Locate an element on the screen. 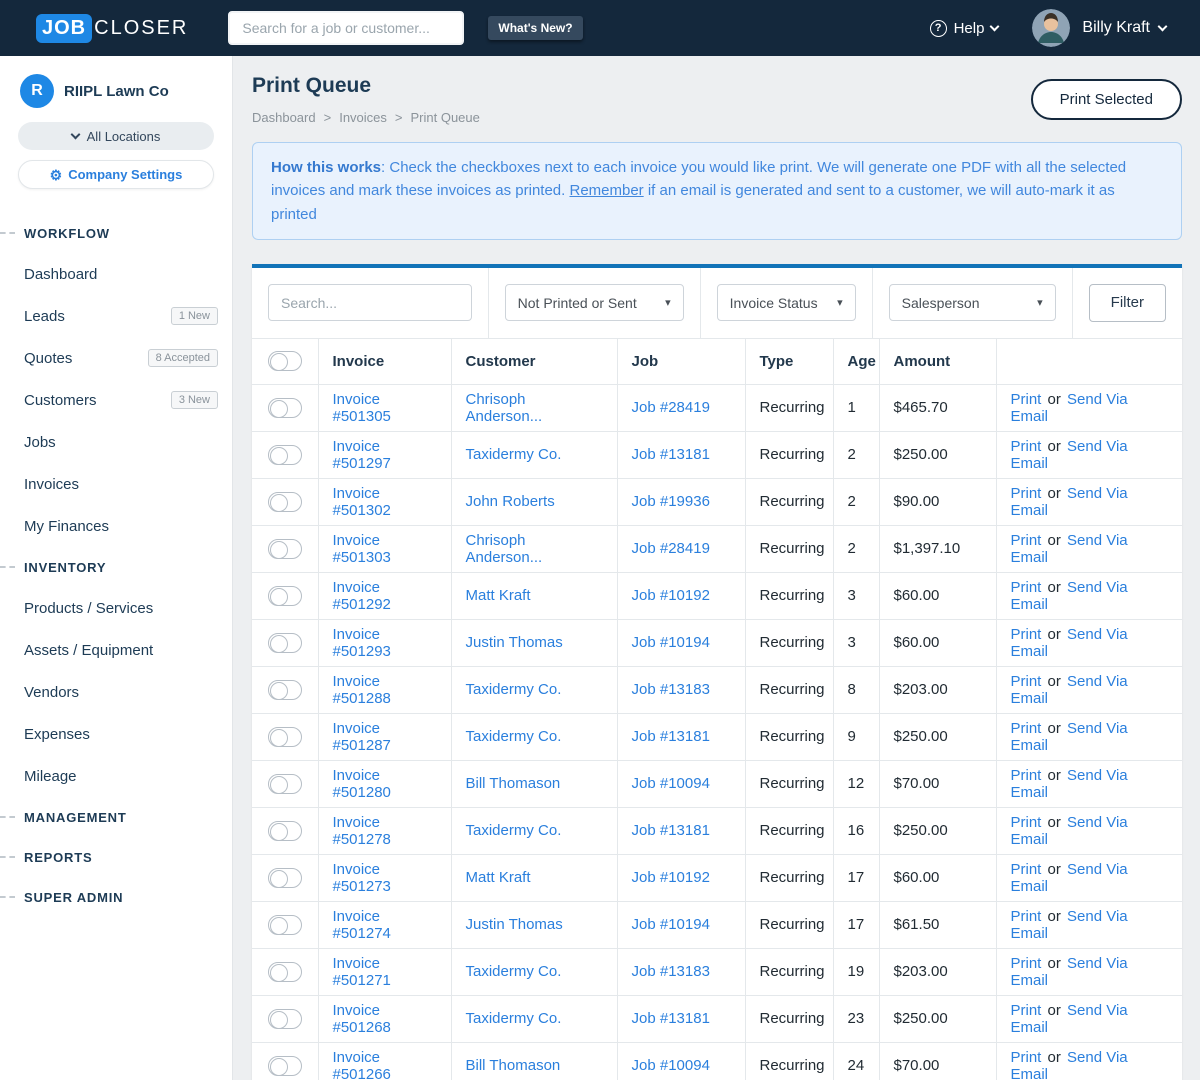 This screenshot has width=1200, height=1080. sidebar-item-quotes: Quotes 8 Accepted is located at coordinates (116, 358).